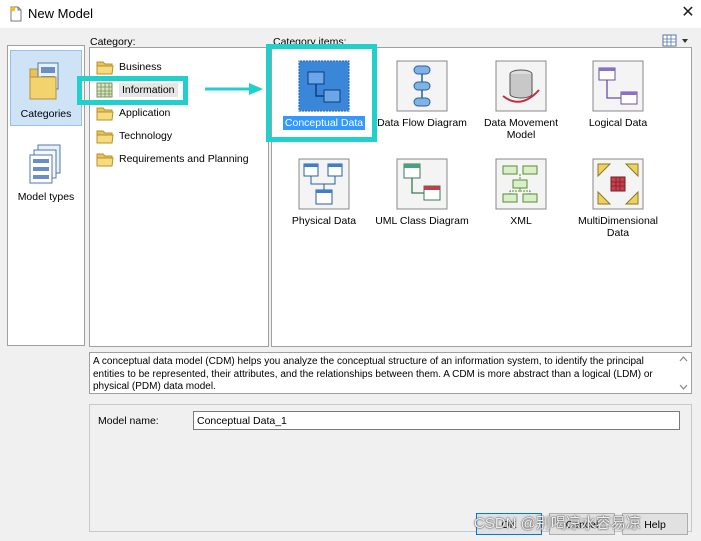 This screenshot has height=541, width=701. I want to click on nav-item-categories: Categories, so click(46, 88).